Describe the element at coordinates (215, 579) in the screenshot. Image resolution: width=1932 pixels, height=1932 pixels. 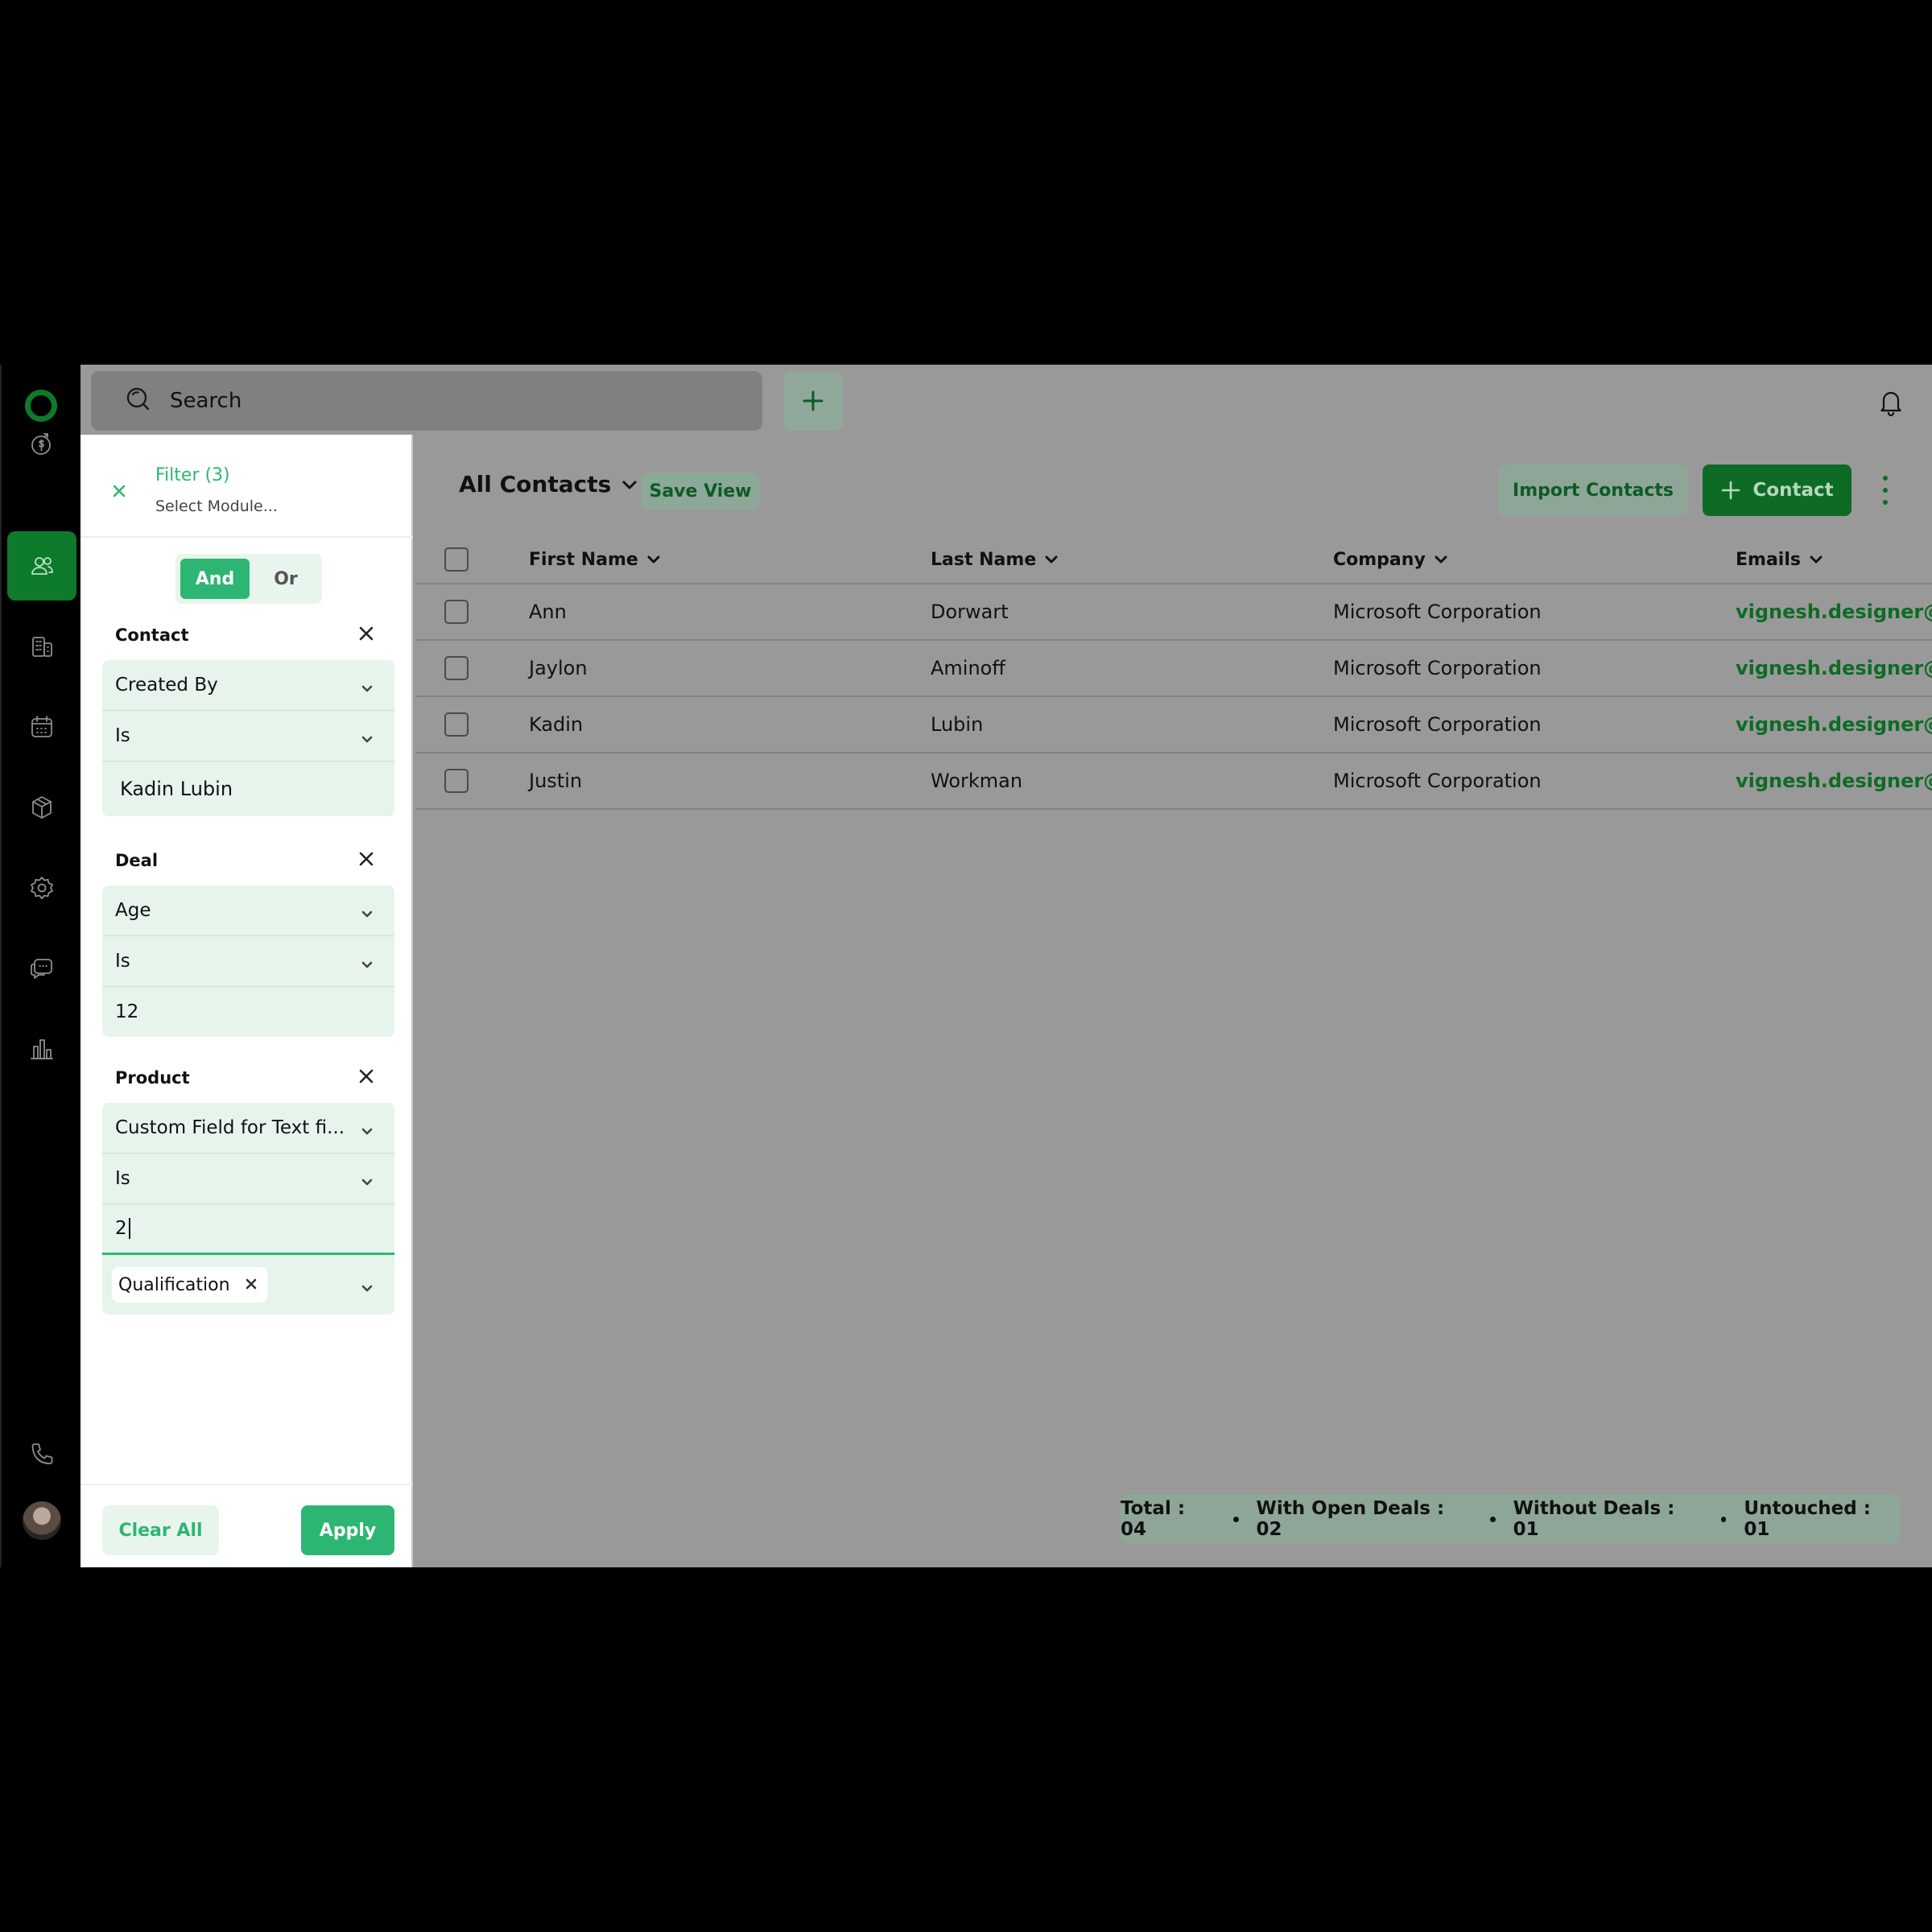
I see `and-option: And` at that location.